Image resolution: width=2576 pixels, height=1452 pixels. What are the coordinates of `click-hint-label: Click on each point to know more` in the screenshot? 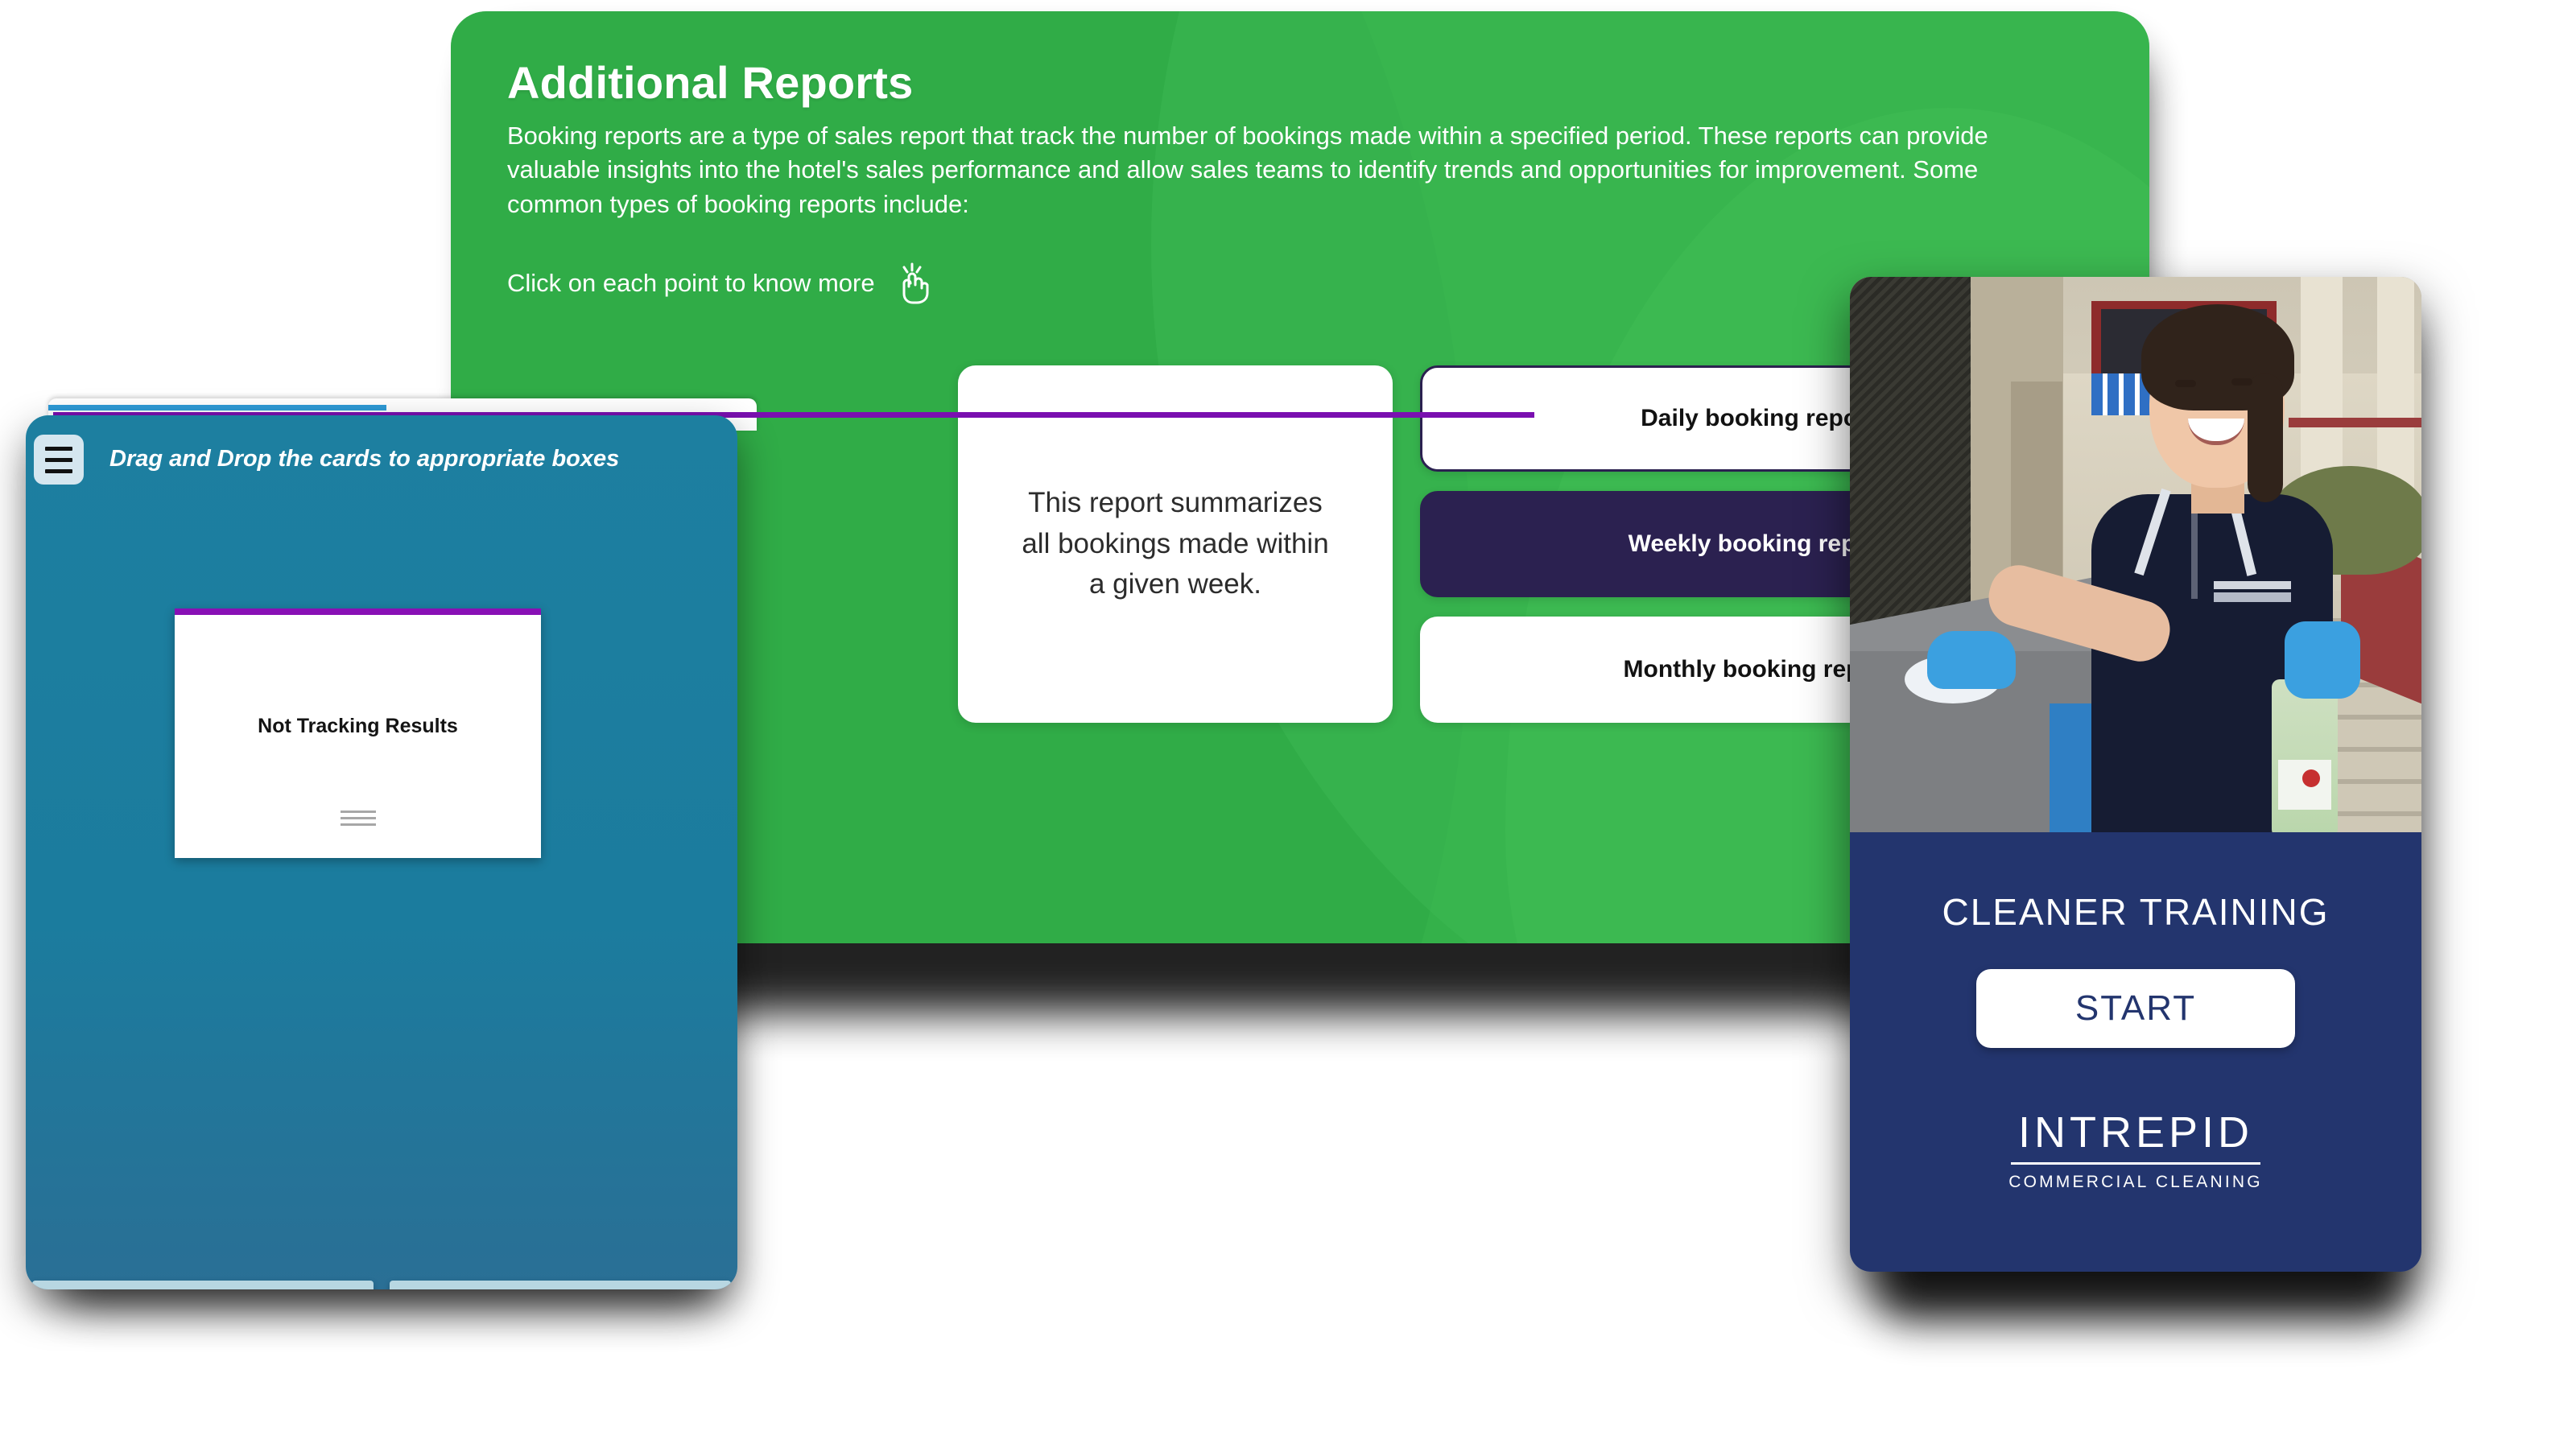 It's located at (691, 282).